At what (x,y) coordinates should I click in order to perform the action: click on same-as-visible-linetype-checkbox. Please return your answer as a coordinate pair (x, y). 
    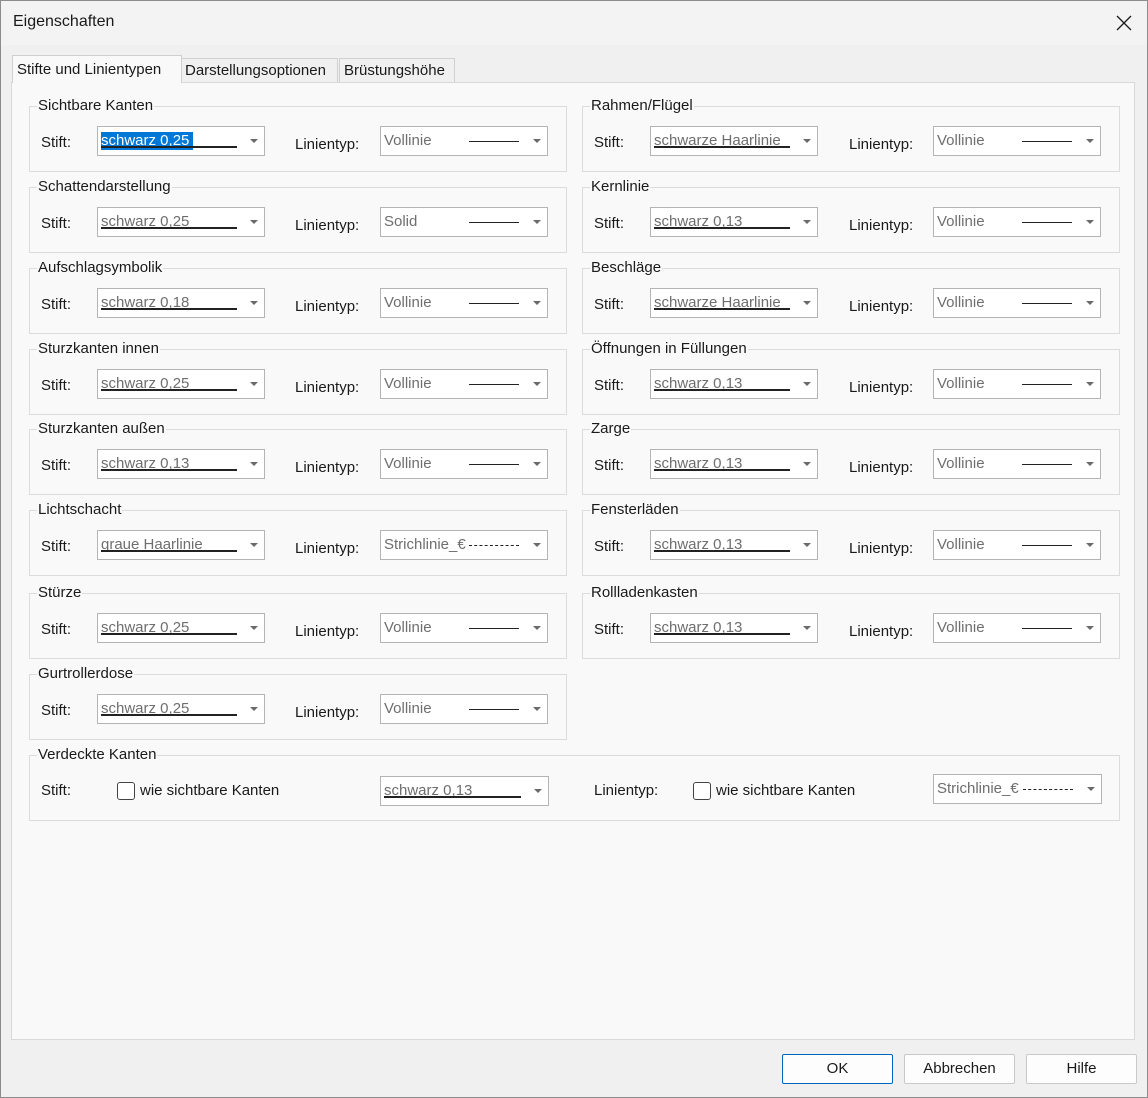
    Looking at the image, I should click on (702, 791).